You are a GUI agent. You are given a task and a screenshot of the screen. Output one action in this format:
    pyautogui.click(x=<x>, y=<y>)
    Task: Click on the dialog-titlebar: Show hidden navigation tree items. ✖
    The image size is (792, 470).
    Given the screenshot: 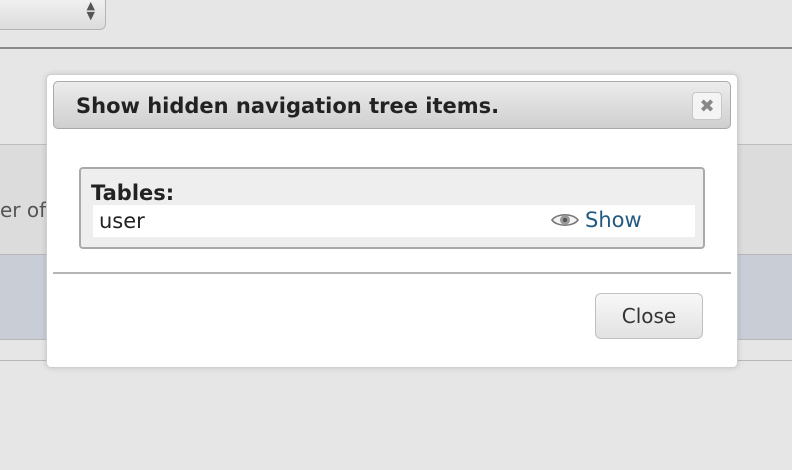 What is the action you would take?
    pyautogui.click(x=392, y=105)
    